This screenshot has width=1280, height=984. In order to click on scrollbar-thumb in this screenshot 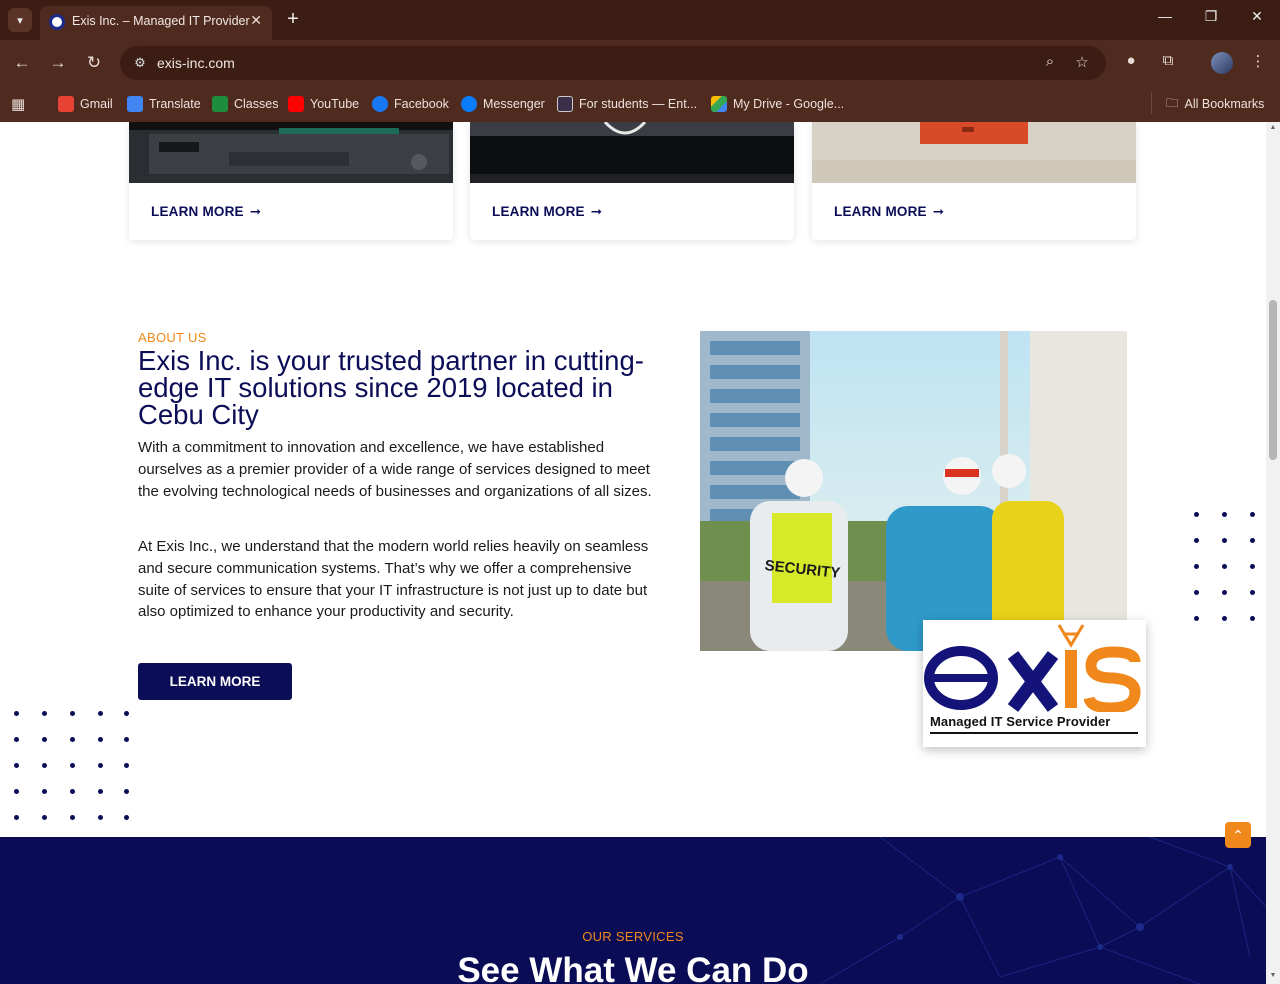, I will do `click(1273, 380)`.